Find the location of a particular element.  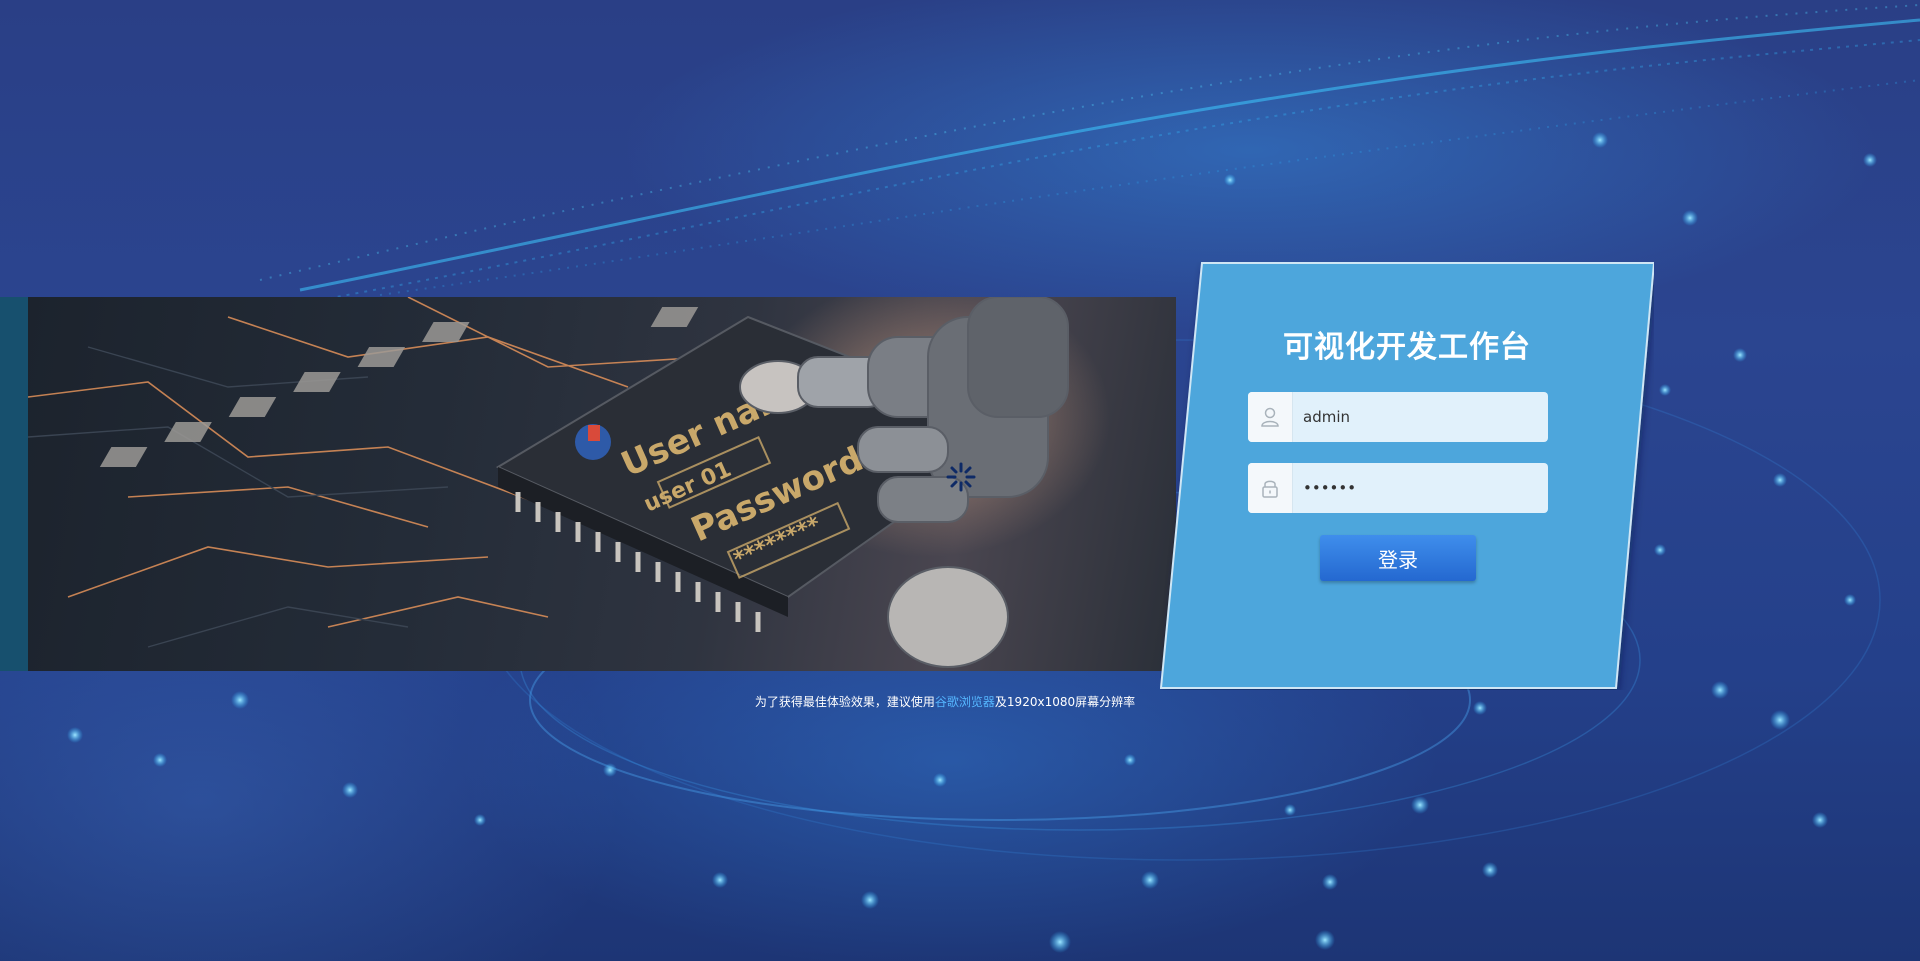

username-input is located at coordinates (1420, 417).